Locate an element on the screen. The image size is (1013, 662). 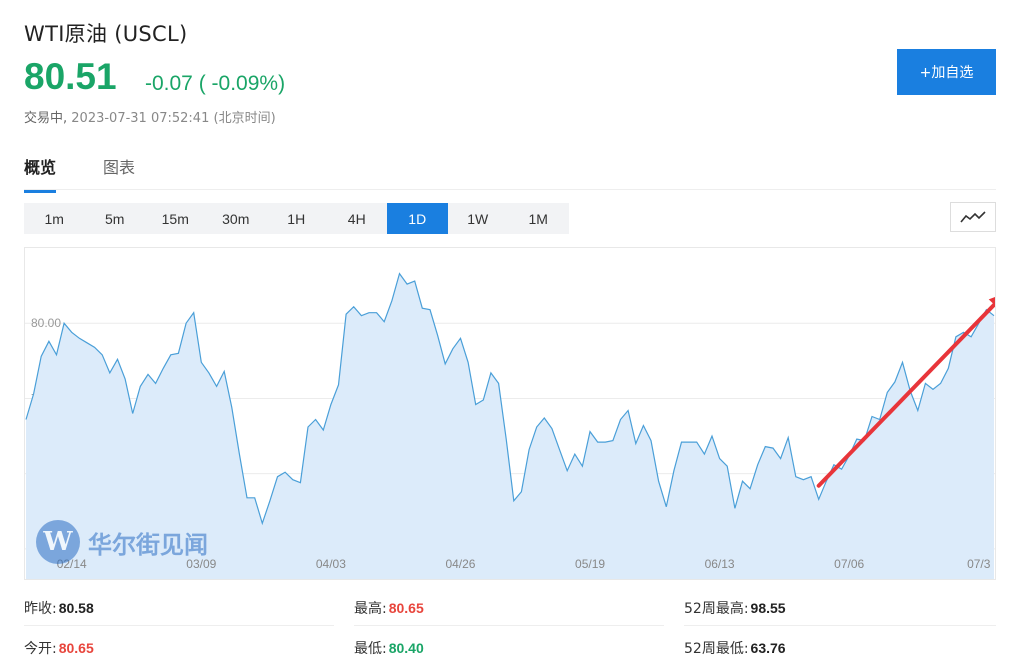
watermark: W 华尔街见闻 is located at coordinates (122, 542).